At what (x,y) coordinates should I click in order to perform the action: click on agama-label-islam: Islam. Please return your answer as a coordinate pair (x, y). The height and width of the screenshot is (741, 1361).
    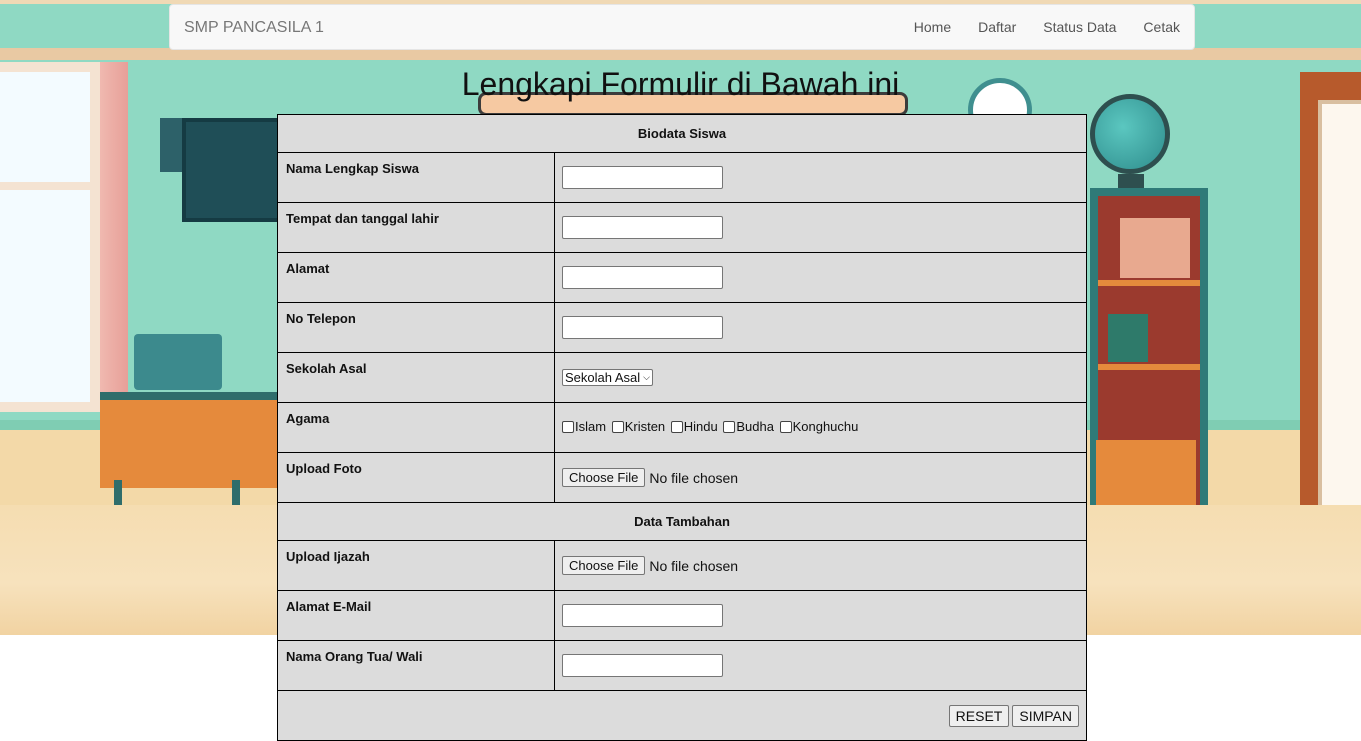
    Looking at the image, I should click on (591, 427).